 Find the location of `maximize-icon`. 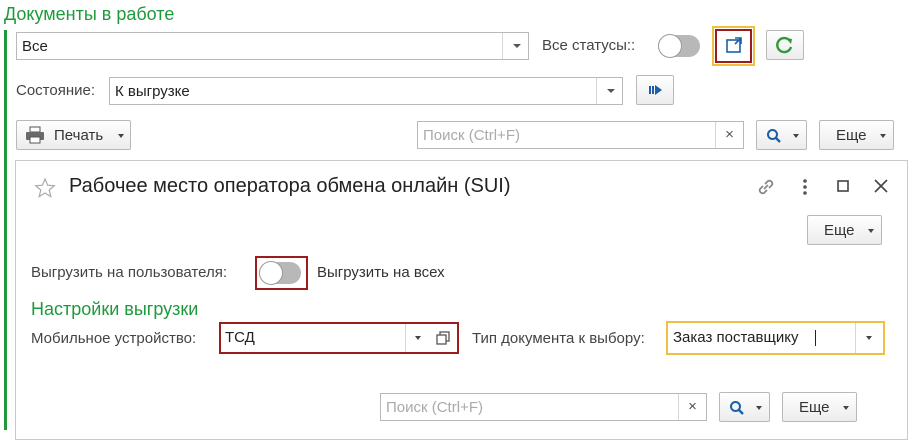

maximize-icon is located at coordinates (843, 186).